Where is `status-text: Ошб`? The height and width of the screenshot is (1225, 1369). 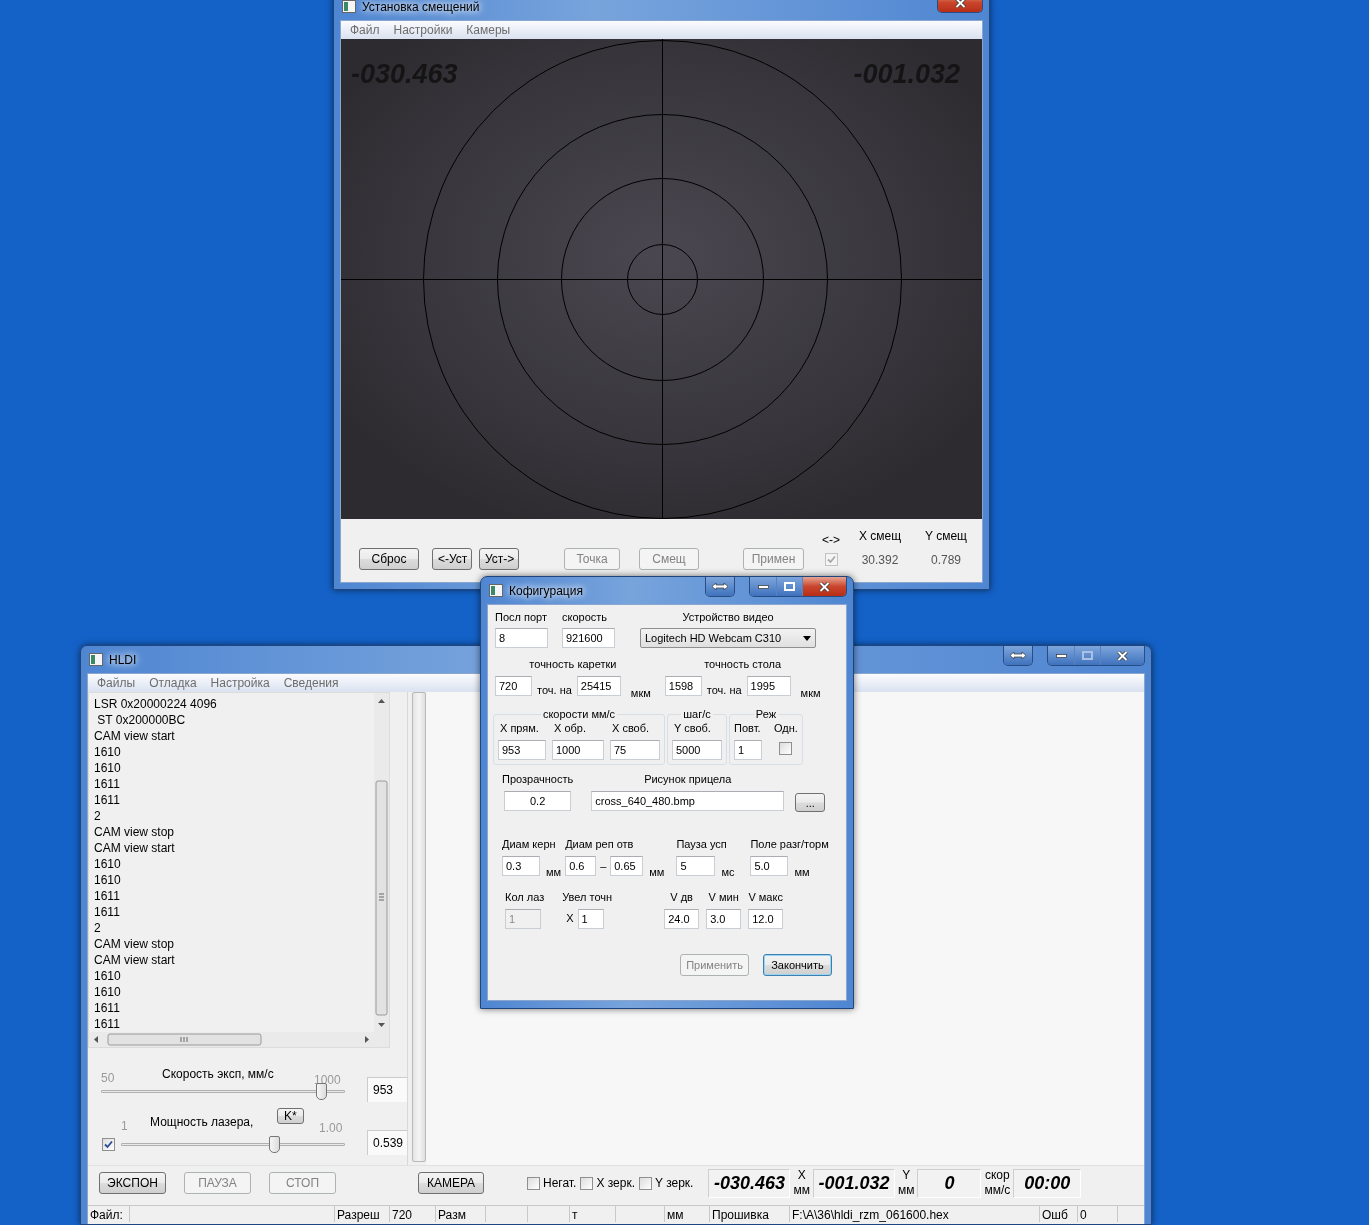 status-text: Ошб is located at coordinates (1059, 1214).